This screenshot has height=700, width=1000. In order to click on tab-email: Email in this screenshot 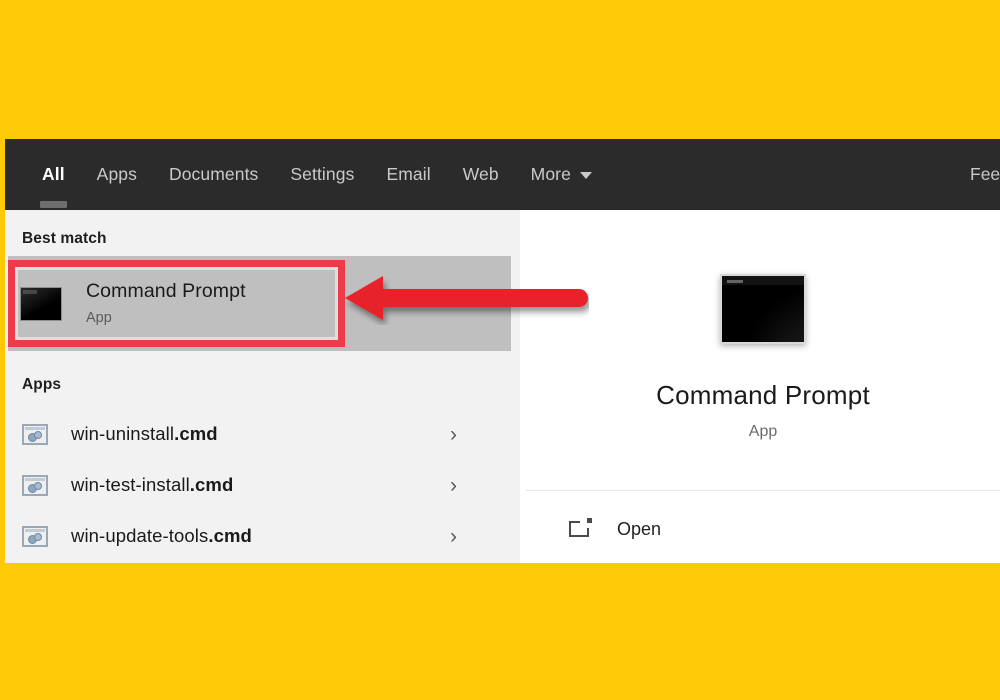, I will do `click(408, 174)`.